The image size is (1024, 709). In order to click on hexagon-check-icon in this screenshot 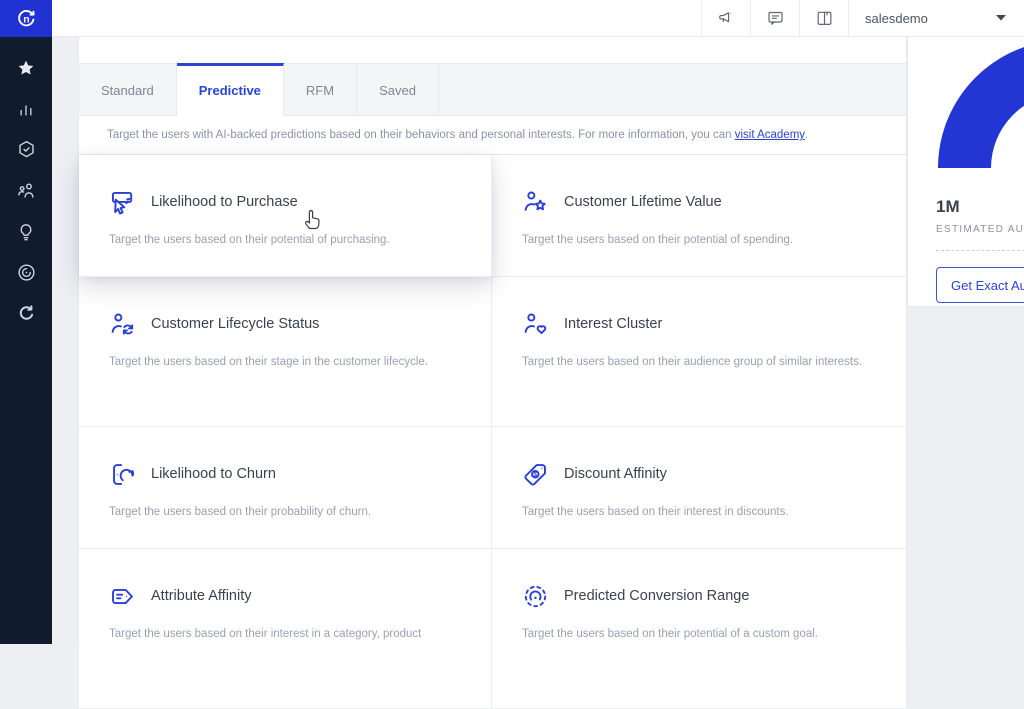, I will do `click(26, 149)`.